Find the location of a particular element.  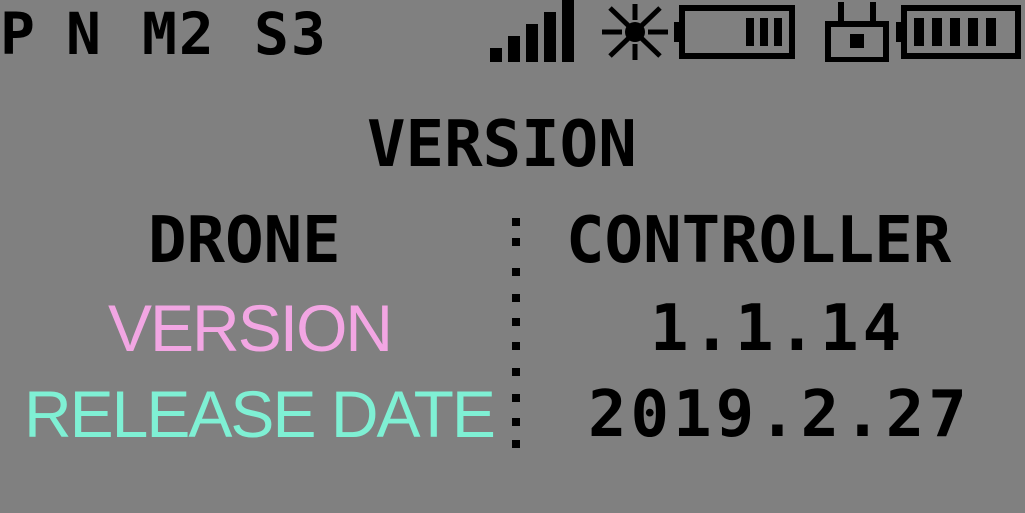

drone-version-label: VERSION is located at coordinates (250, 328).